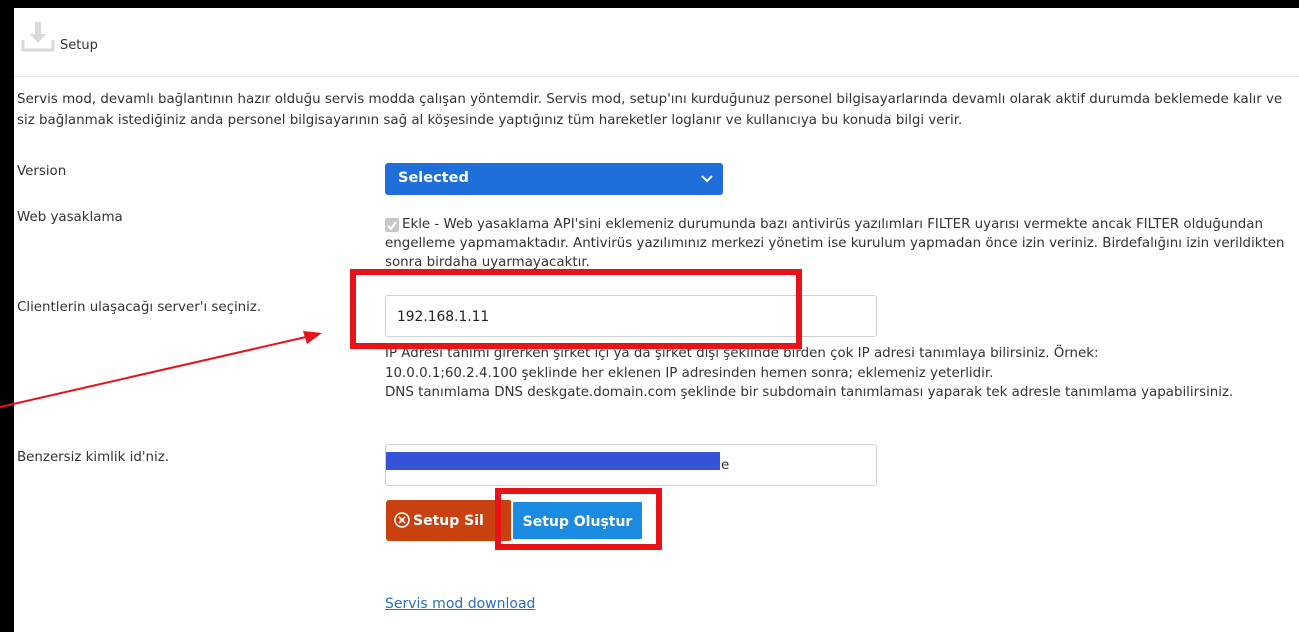  Describe the element at coordinates (402, 520) in the screenshot. I see `close-circle-icon` at that location.